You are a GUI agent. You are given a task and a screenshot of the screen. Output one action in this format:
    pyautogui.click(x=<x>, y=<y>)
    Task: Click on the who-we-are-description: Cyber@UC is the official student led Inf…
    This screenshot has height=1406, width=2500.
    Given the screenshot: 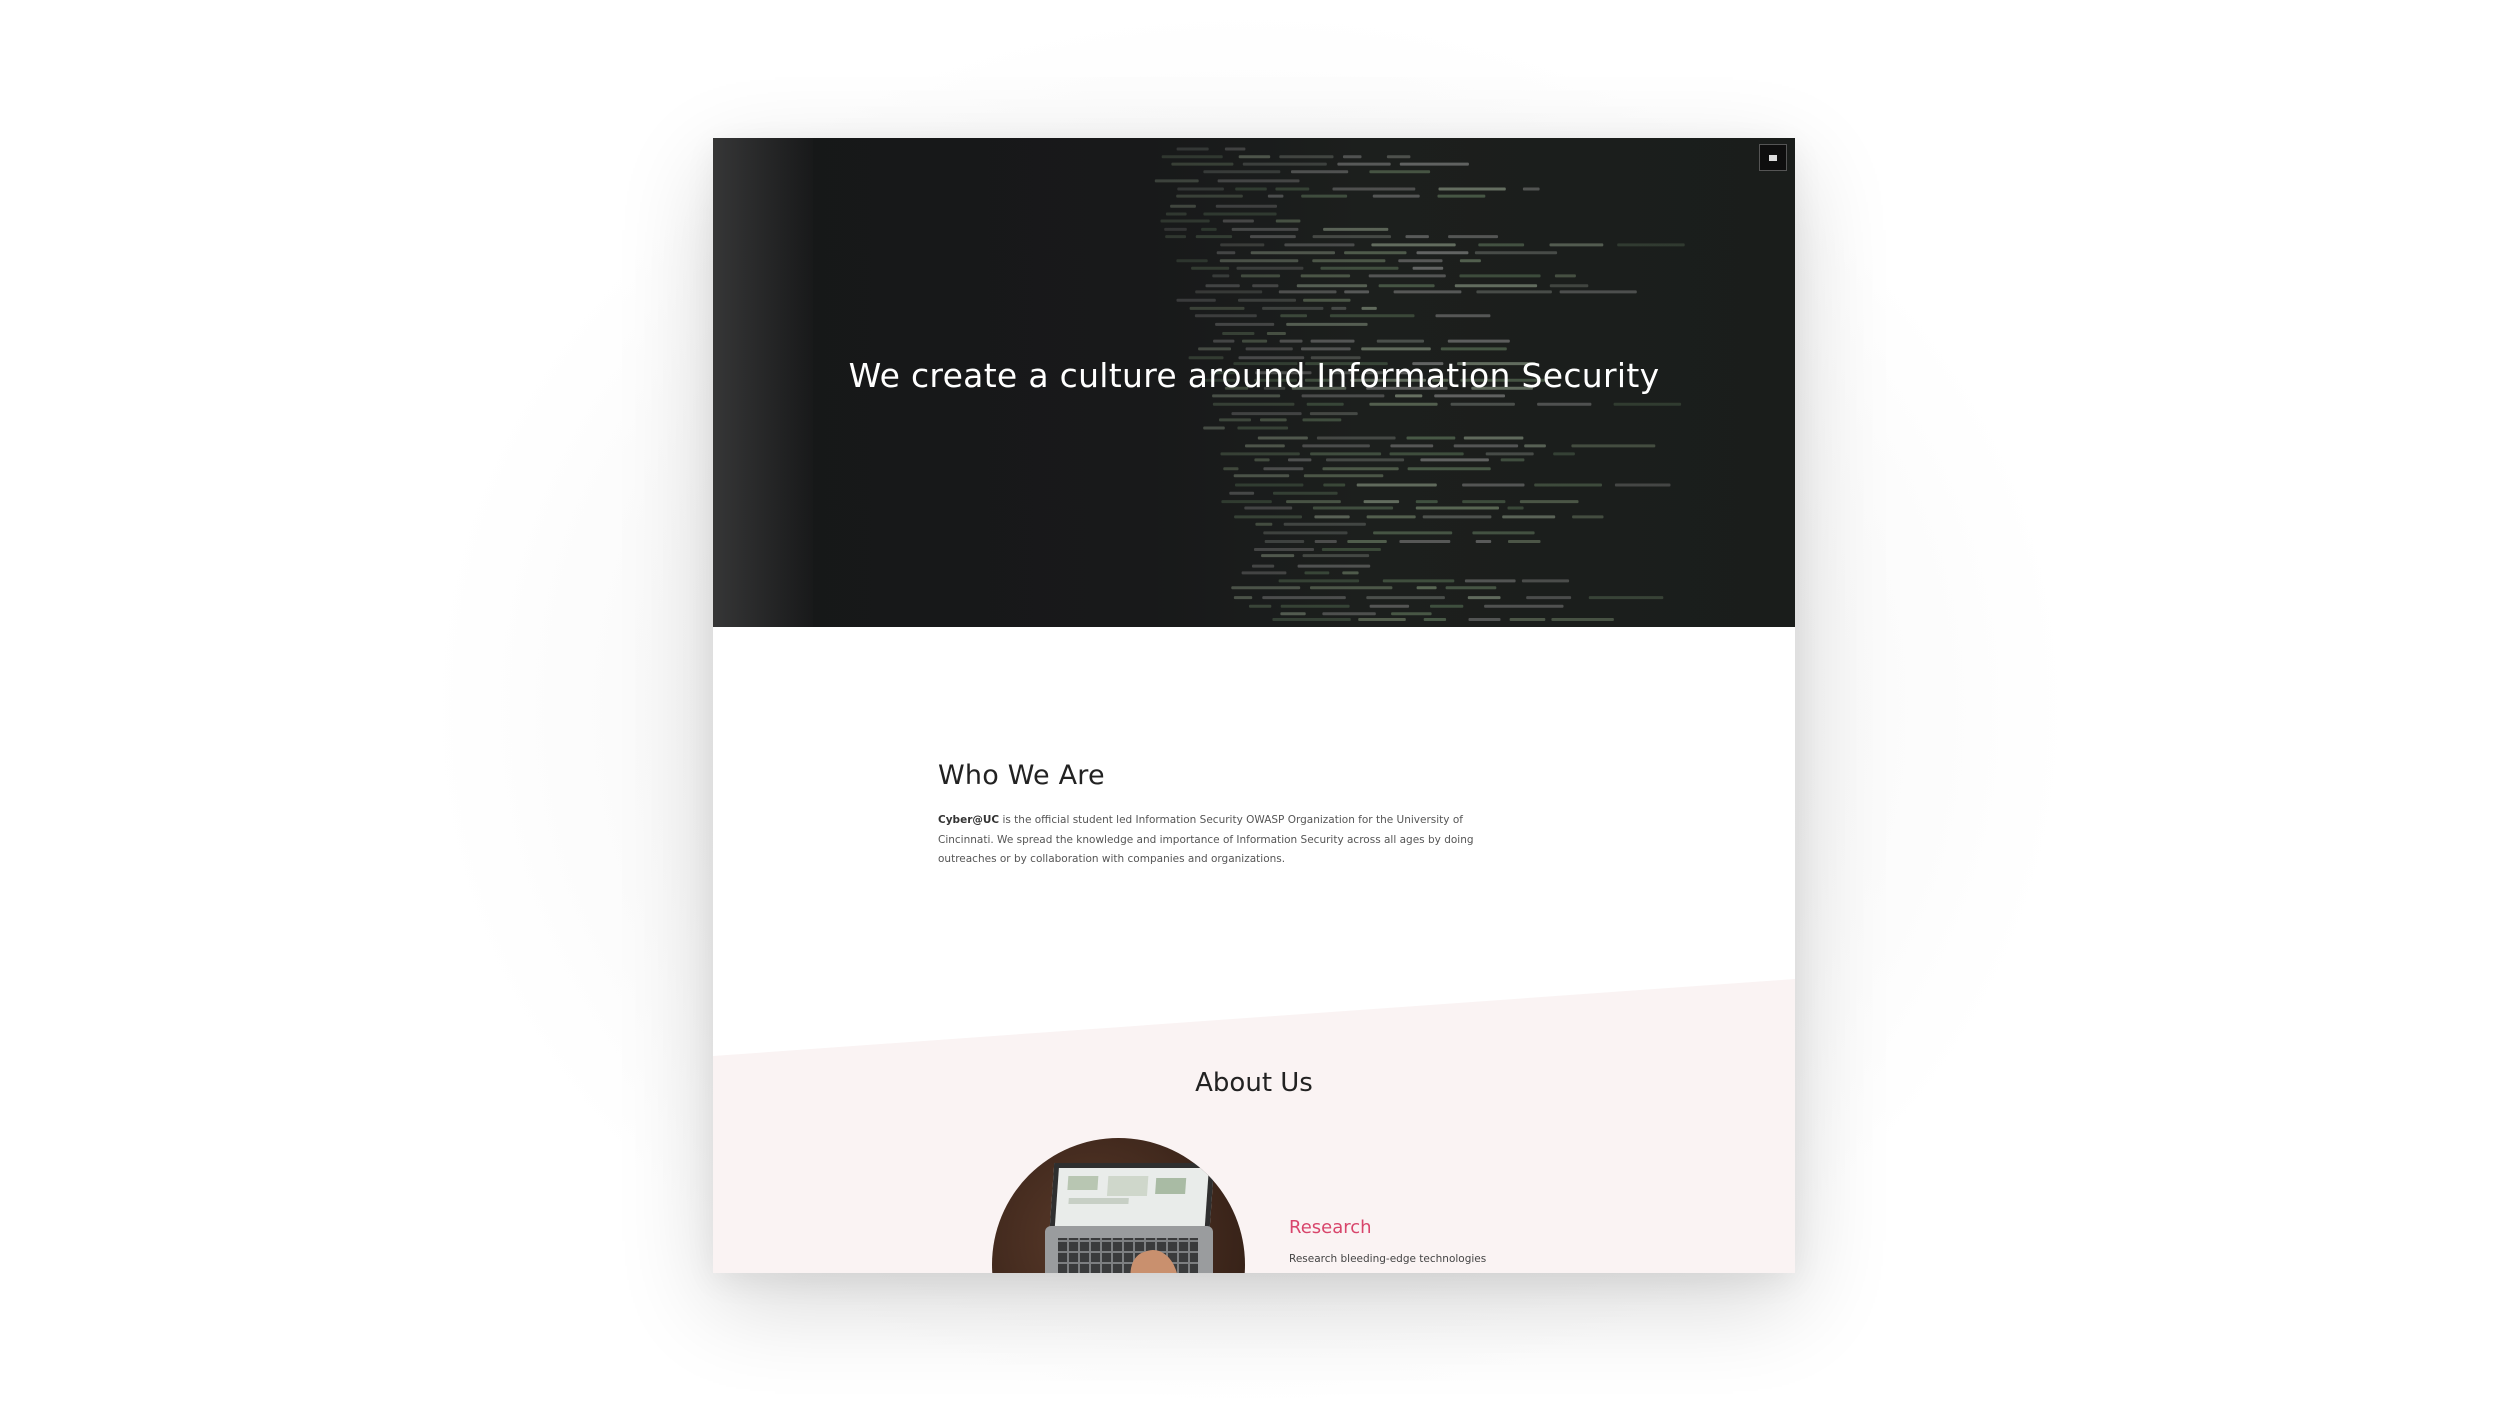 What is the action you would take?
    pyautogui.click(x=1208, y=840)
    